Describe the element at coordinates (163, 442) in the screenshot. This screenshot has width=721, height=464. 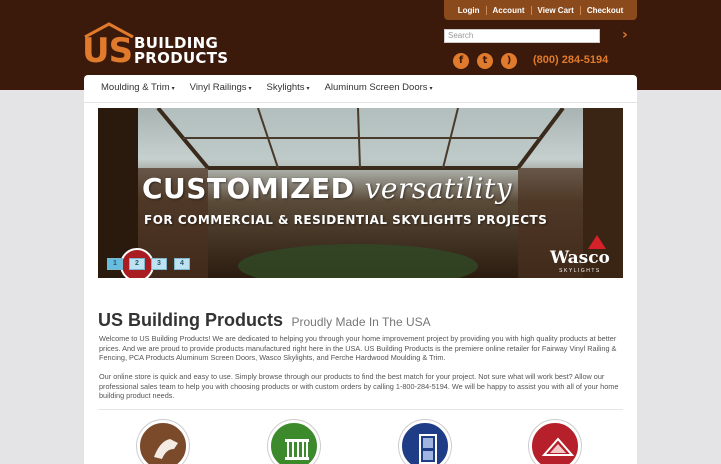
I see `moulding-icon` at that location.